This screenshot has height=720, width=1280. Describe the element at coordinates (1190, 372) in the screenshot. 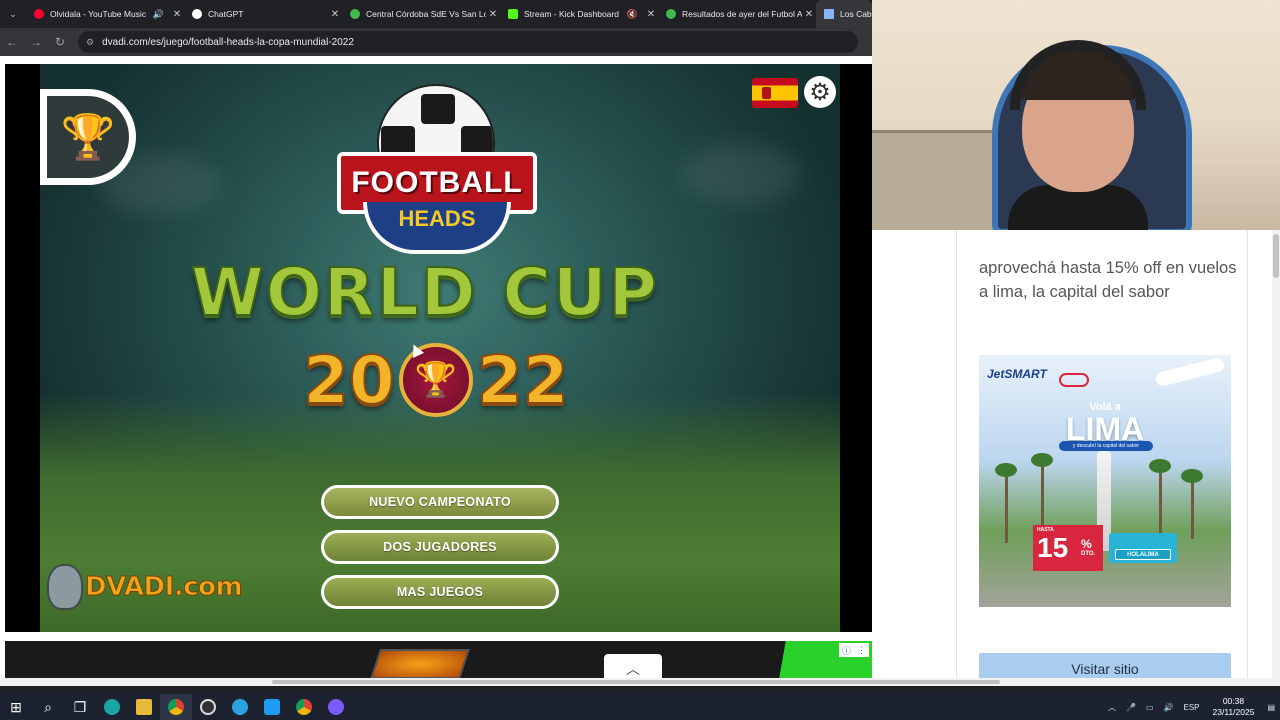

I see `airplane-icon` at that location.